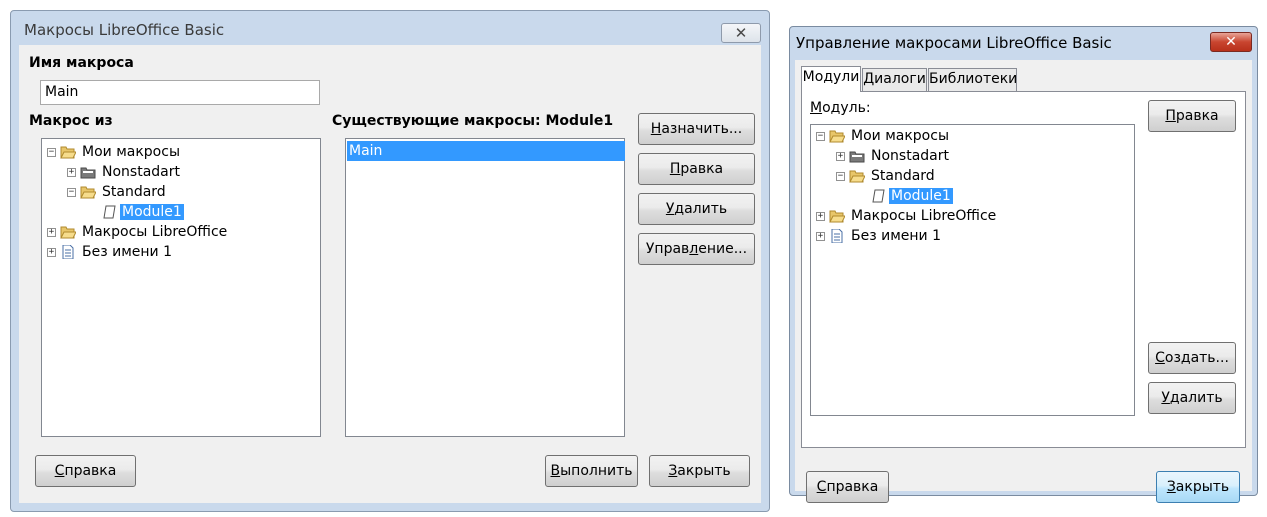  I want to click on existing-macros-list: Main, so click(485, 287).